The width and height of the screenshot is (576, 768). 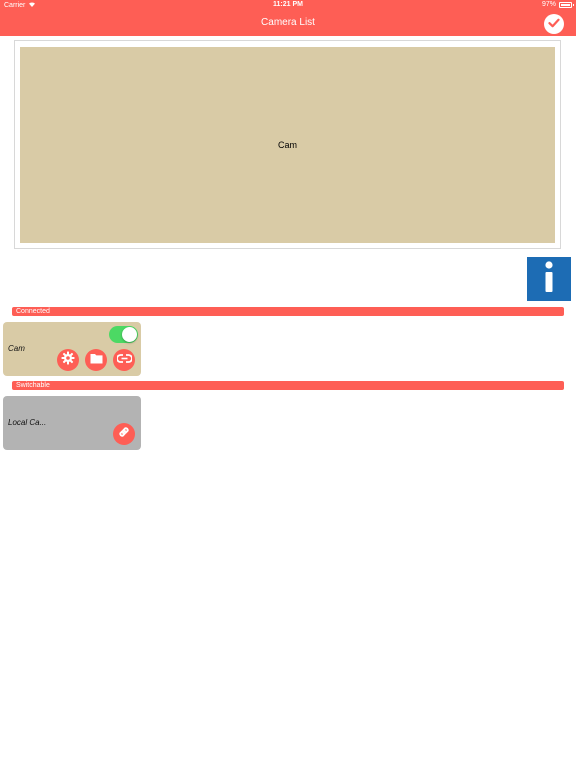 What do you see at coordinates (548, 4) in the screenshot?
I see `battery-percent: 97%` at bounding box center [548, 4].